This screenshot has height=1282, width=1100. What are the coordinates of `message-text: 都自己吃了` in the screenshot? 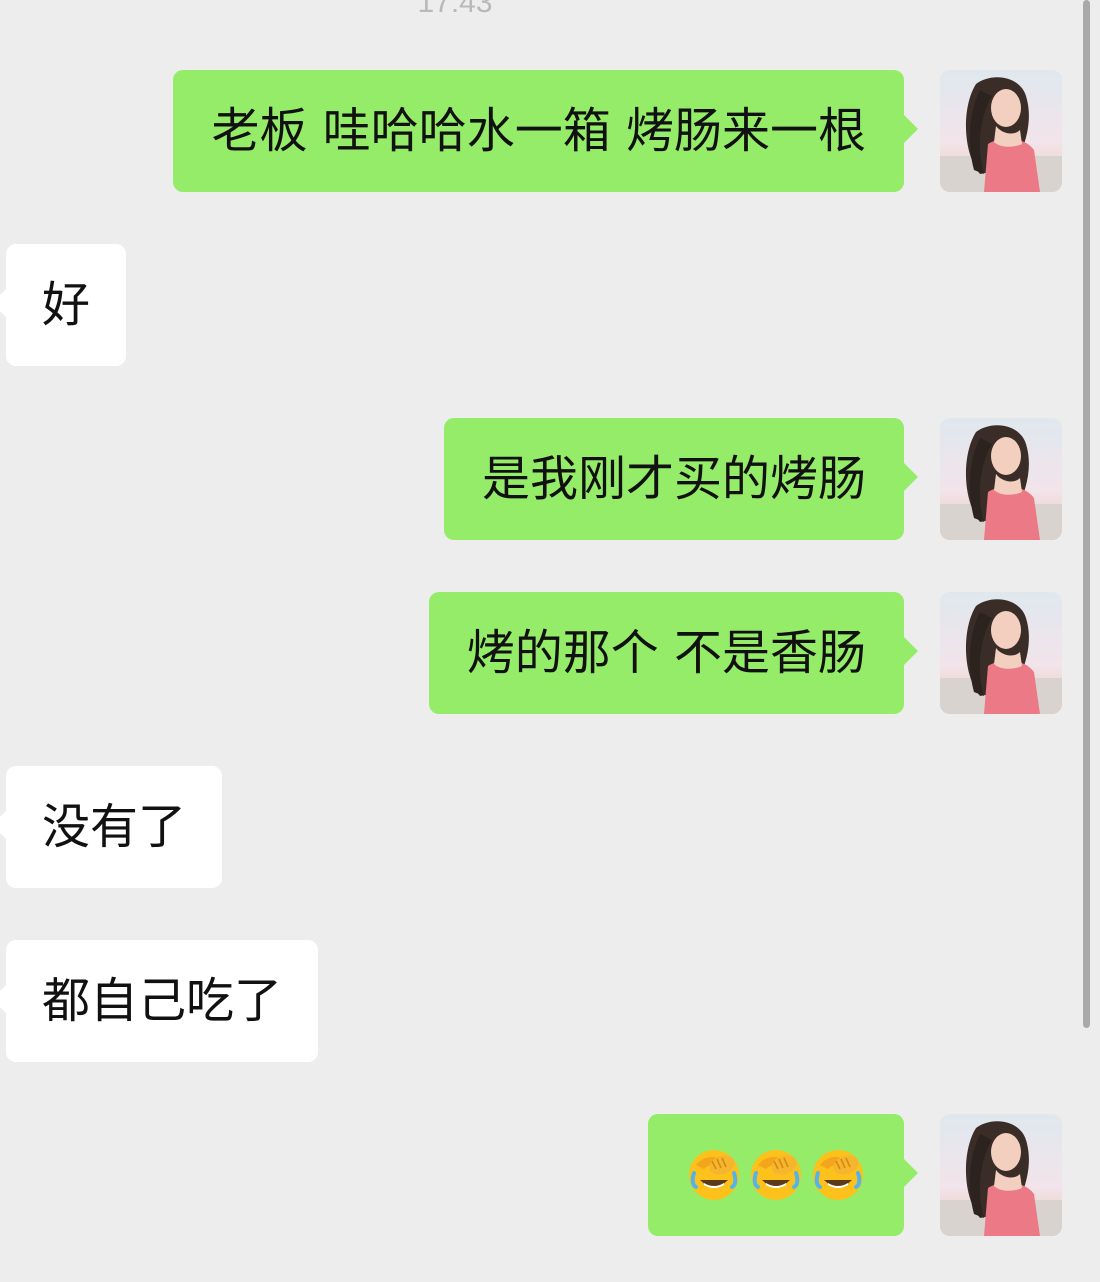 It's located at (162, 1001).